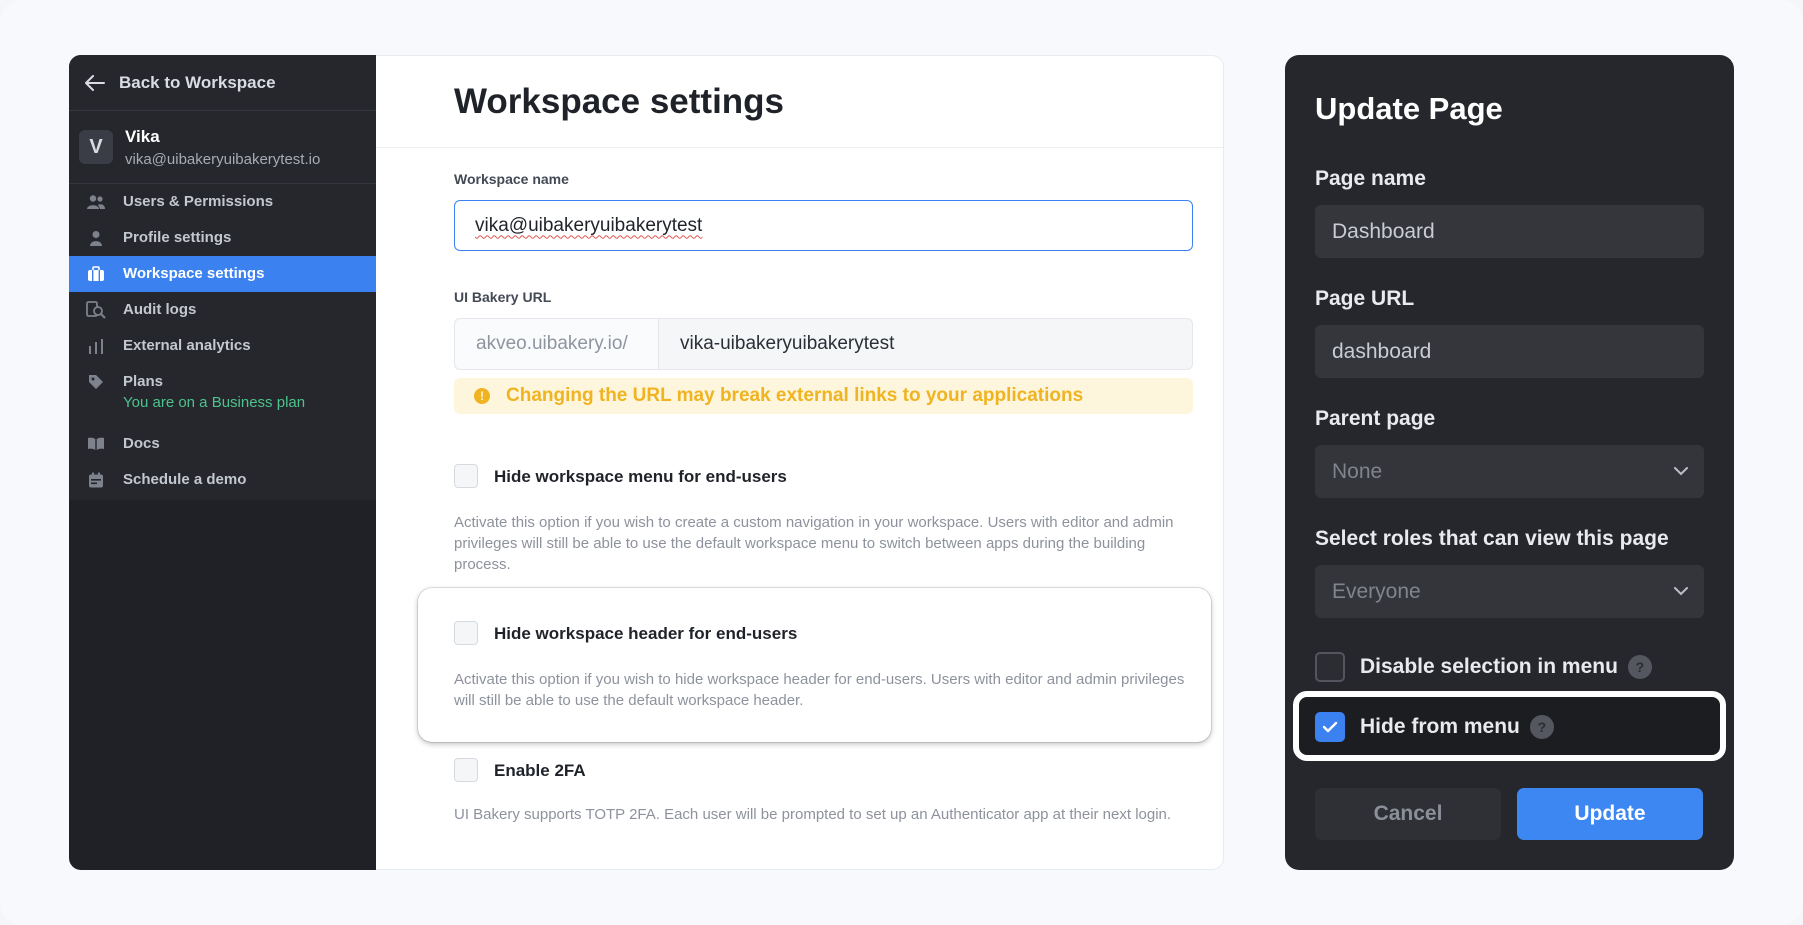 This screenshot has height=925, width=1803. I want to click on roles-value: Everyone, so click(1376, 591).